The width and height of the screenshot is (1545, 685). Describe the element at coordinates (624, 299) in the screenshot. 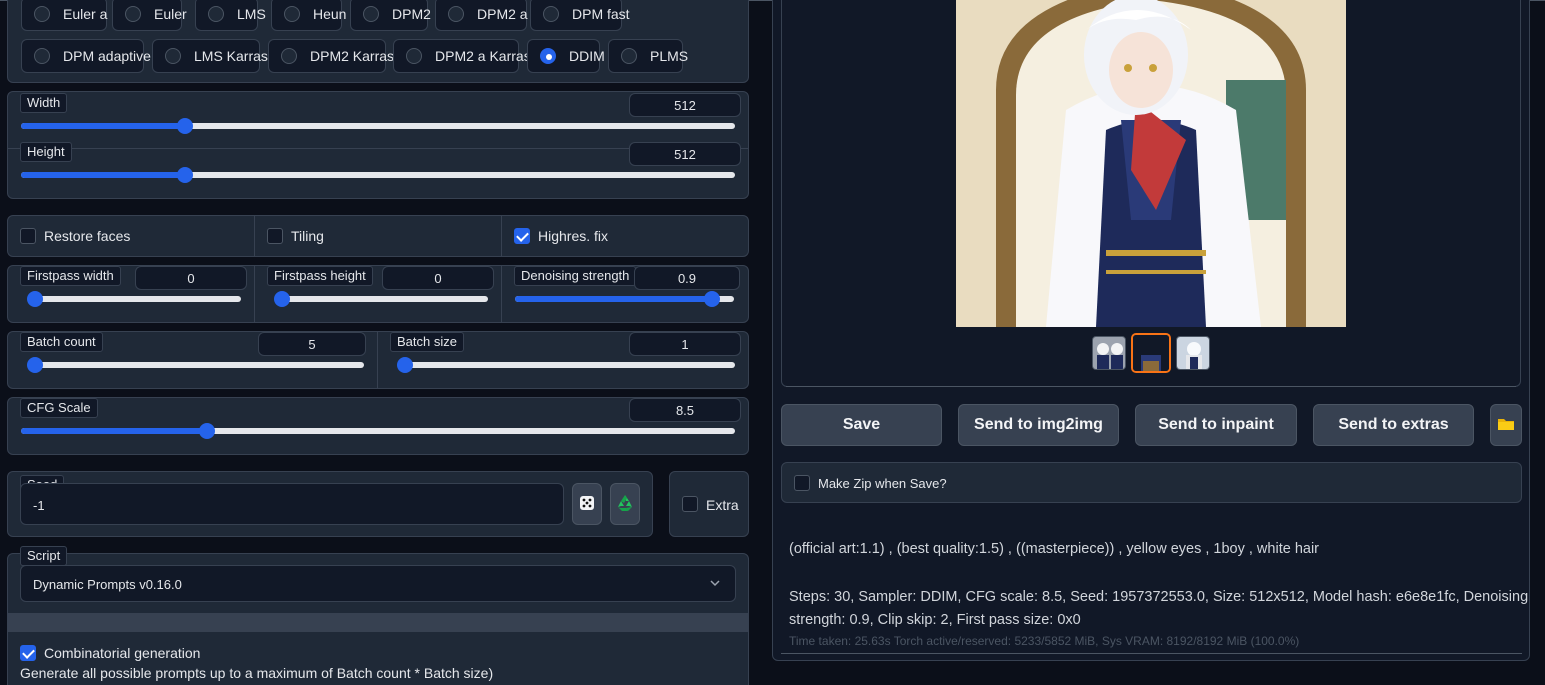

I see `denoising-slider` at that location.